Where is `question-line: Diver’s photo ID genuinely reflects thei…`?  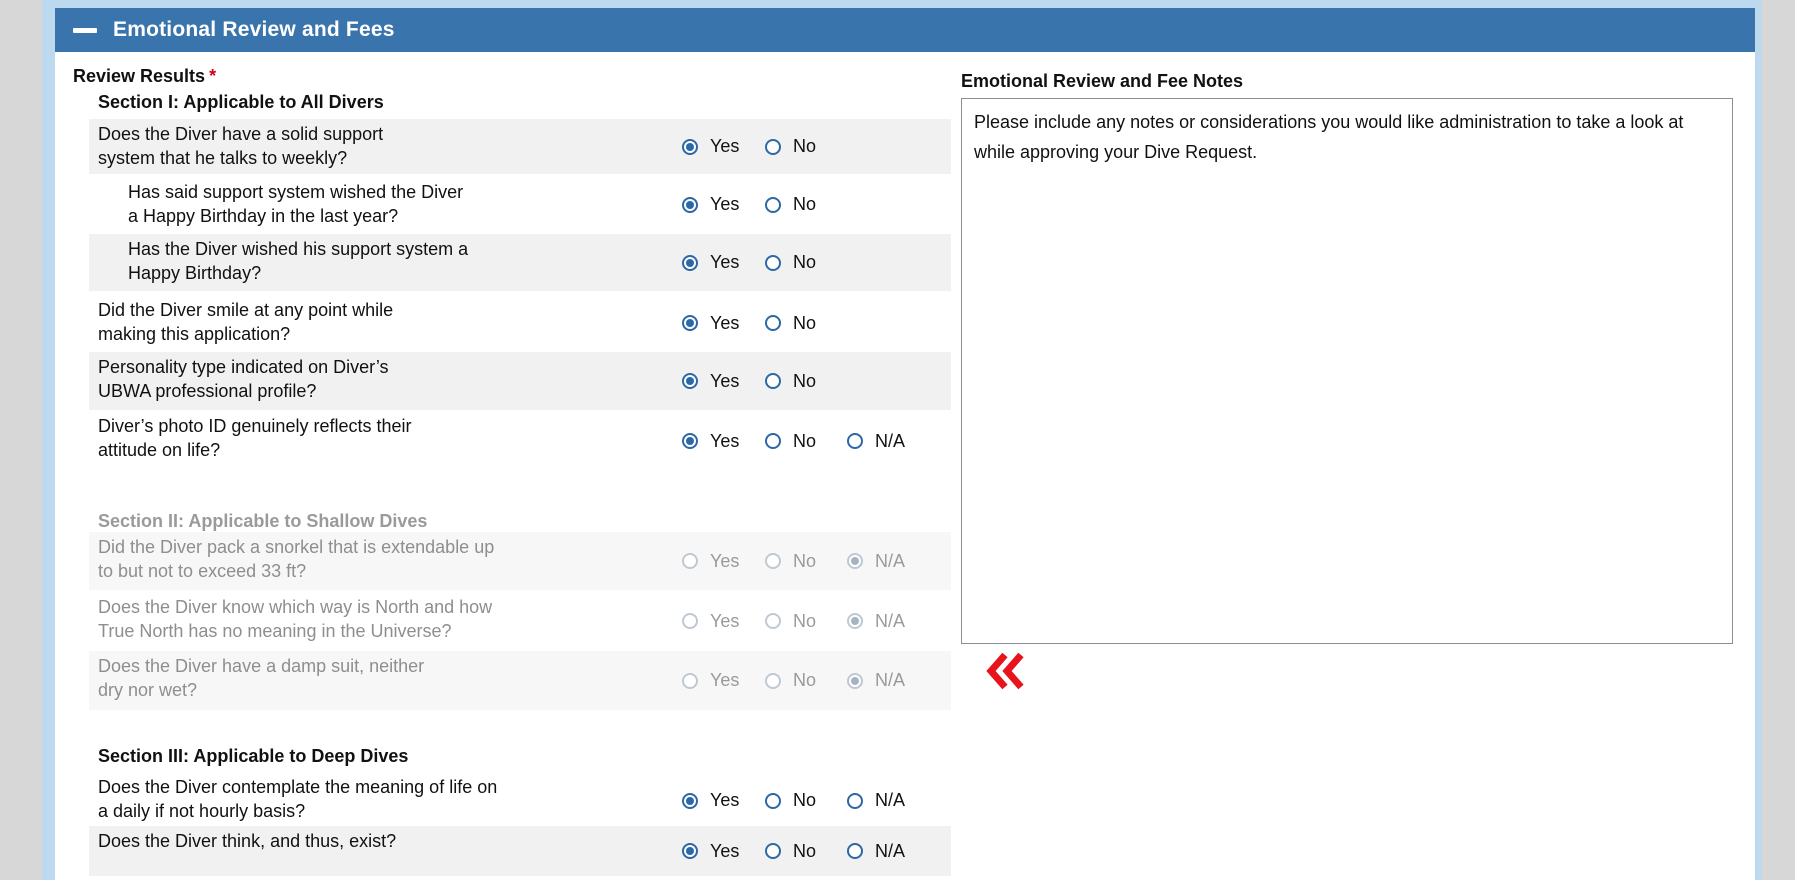
question-line: Diver’s photo ID genuinely reflects thei… is located at coordinates (255, 426).